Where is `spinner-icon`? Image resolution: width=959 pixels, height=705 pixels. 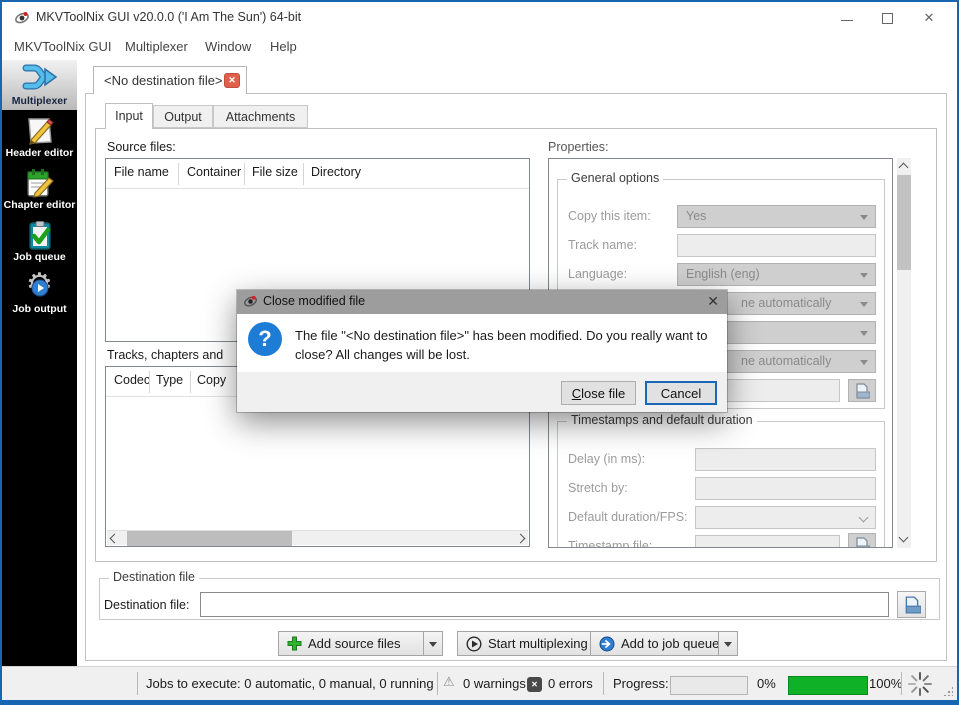
spinner-icon is located at coordinates (920, 684).